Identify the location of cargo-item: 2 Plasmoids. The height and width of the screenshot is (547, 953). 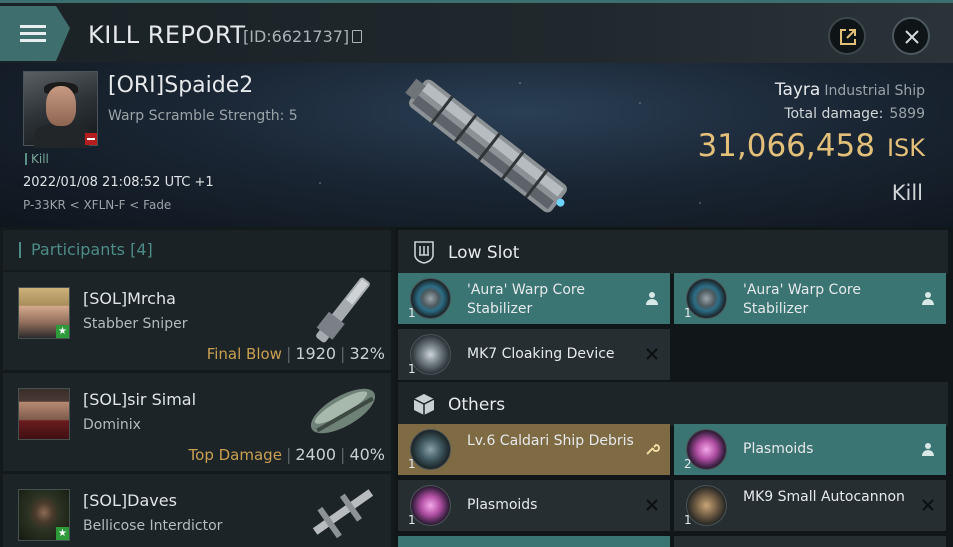
(810, 449).